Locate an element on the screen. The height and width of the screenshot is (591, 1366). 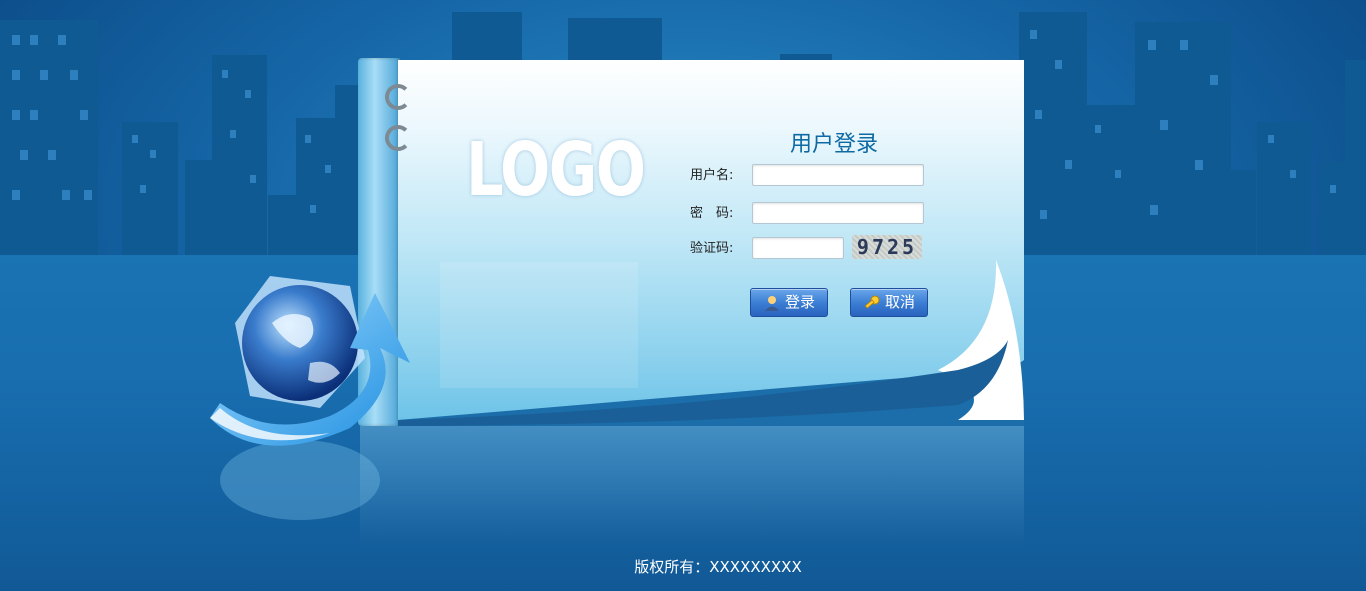
captcha-input is located at coordinates (798, 248).